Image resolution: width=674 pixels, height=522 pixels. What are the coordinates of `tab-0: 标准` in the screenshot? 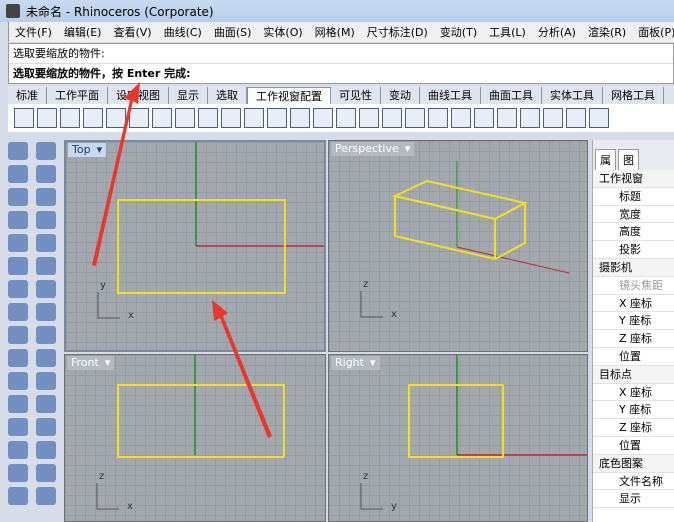 It's located at (27, 95).